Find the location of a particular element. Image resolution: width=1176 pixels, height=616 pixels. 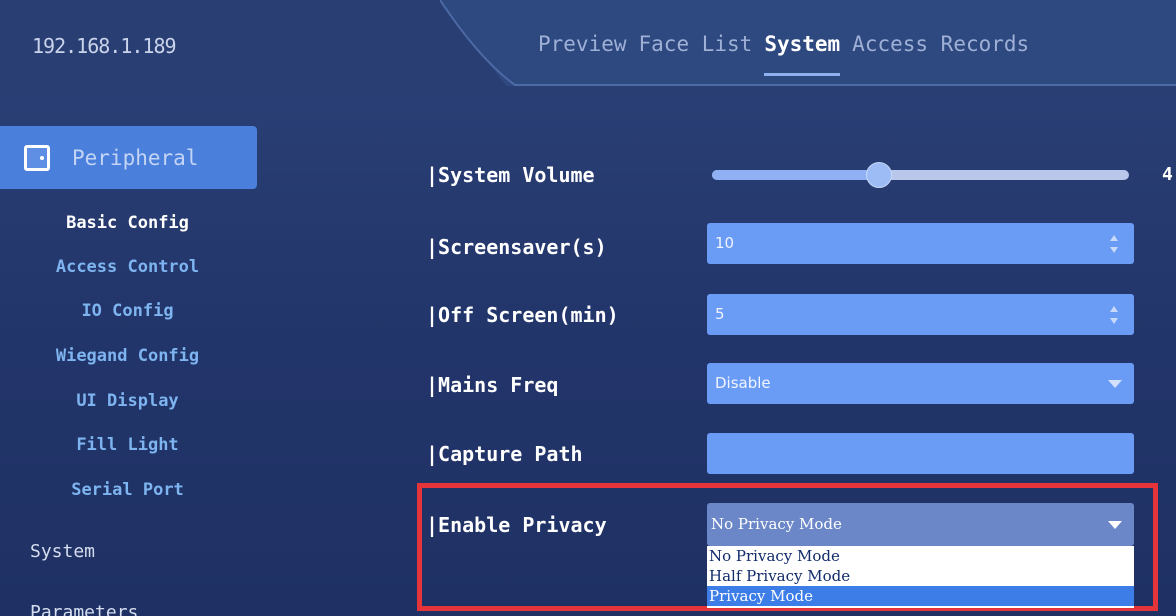

door-icon is located at coordinates (37, 157).